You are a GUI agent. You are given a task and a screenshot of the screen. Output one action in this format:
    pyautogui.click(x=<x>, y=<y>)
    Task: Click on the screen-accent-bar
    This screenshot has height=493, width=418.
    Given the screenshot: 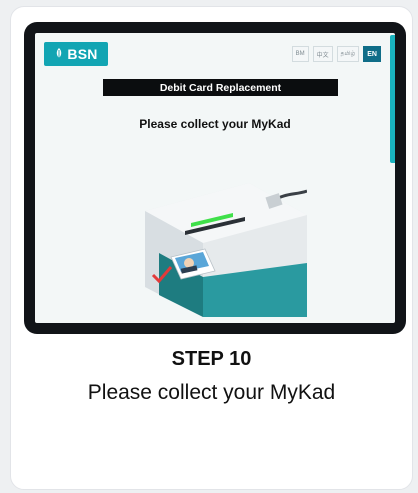 What is the action you would take?
    pyautogui.click(x=392, y=99)
    